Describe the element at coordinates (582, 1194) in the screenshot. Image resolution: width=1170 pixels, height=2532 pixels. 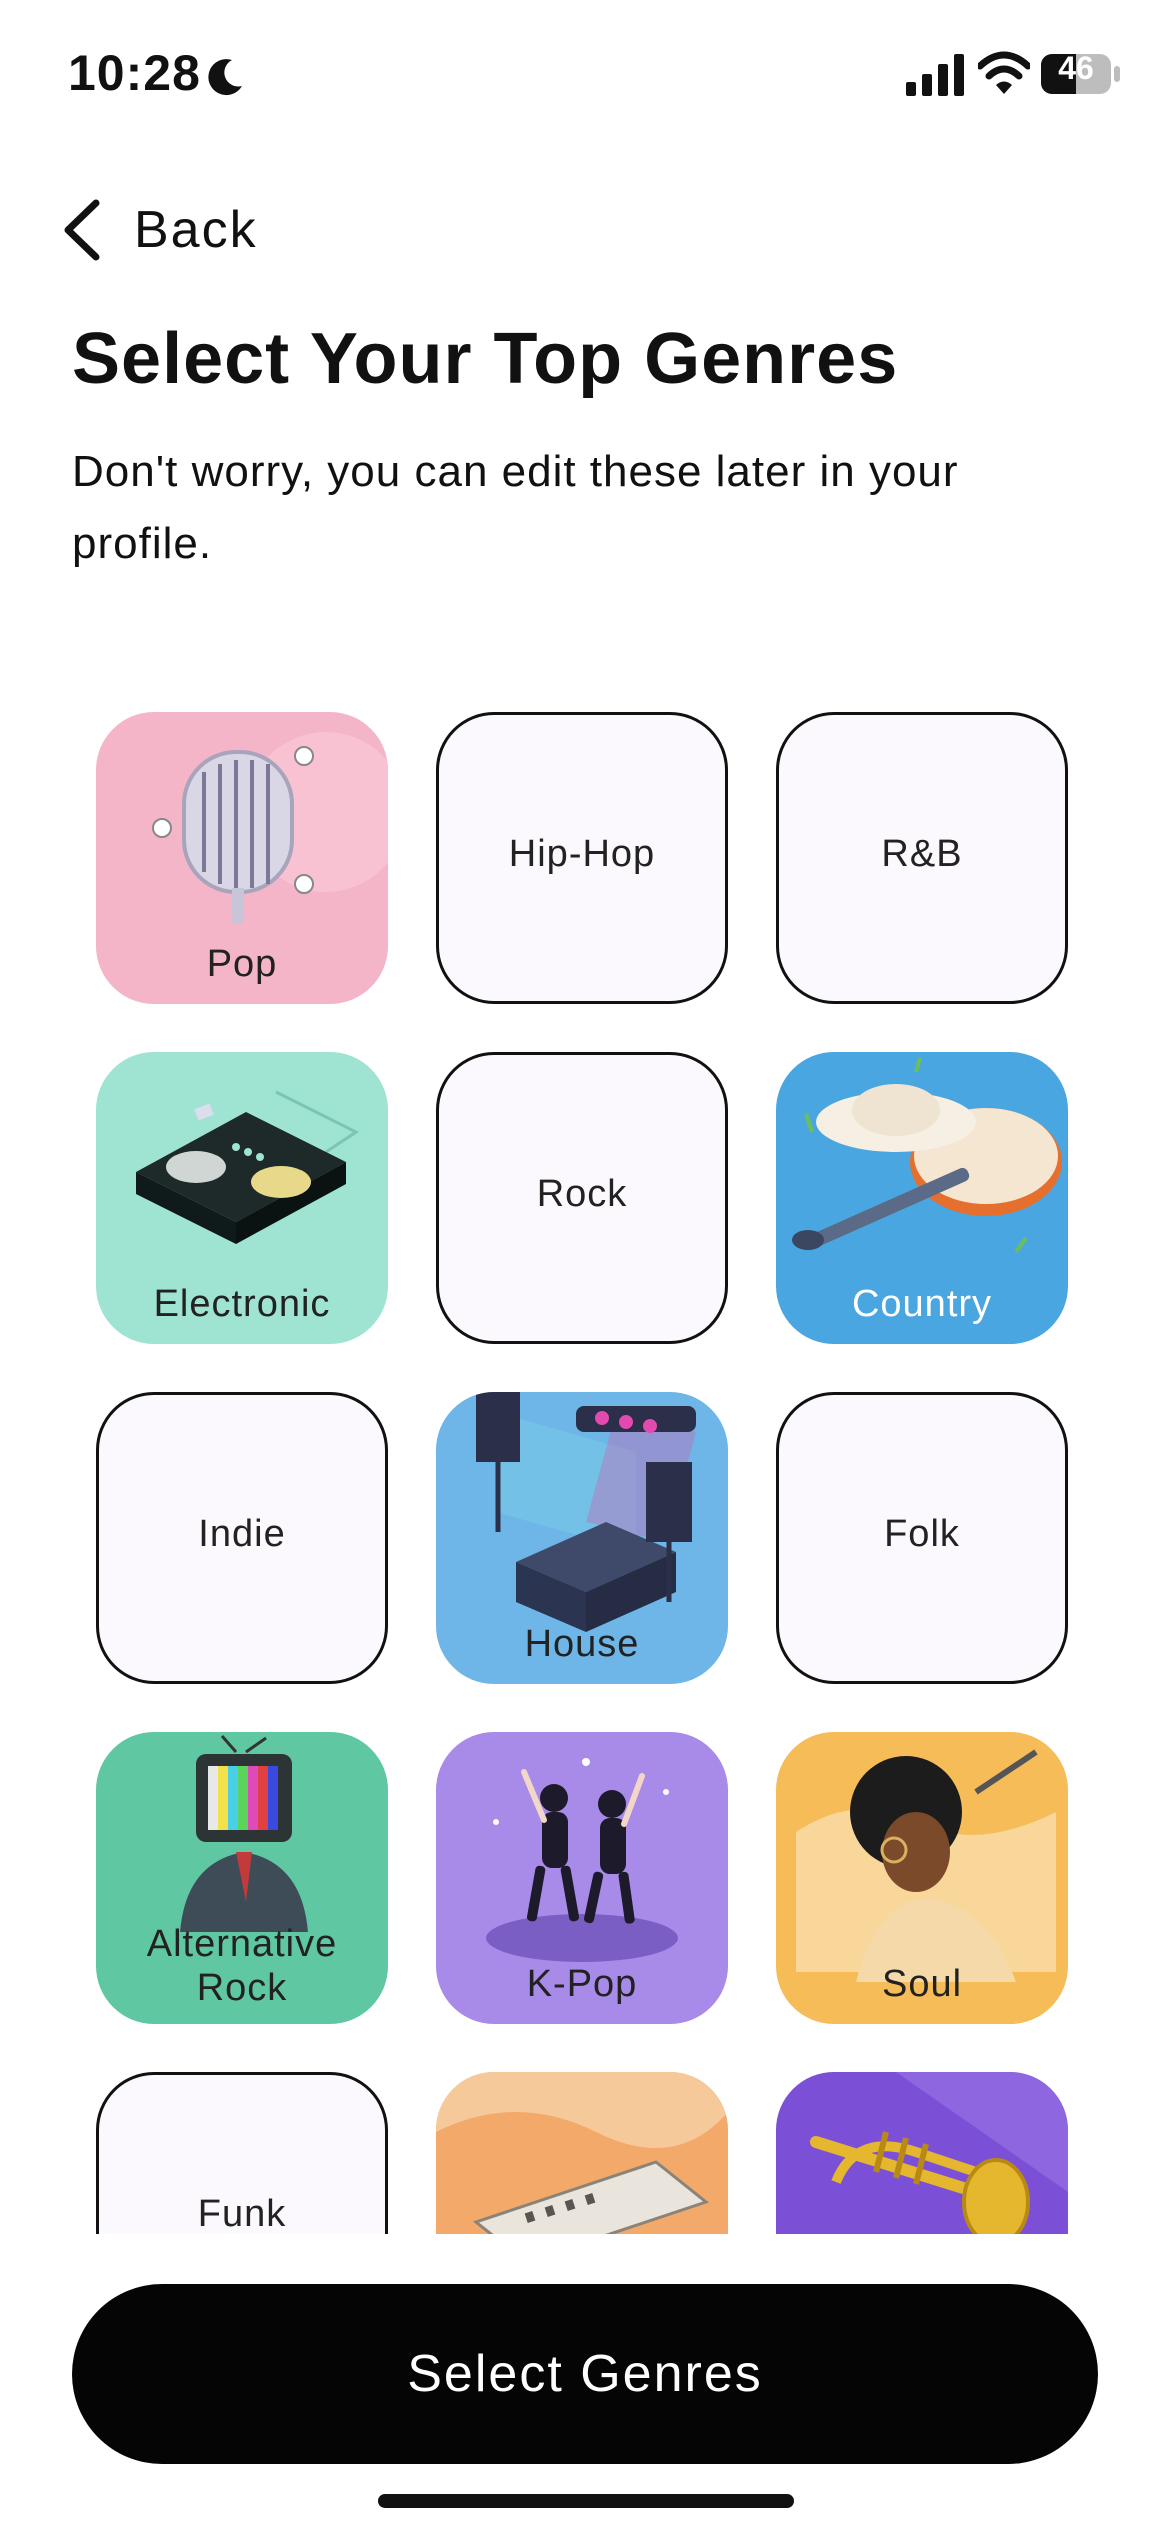
I see `genre-label: Rock` at that location.